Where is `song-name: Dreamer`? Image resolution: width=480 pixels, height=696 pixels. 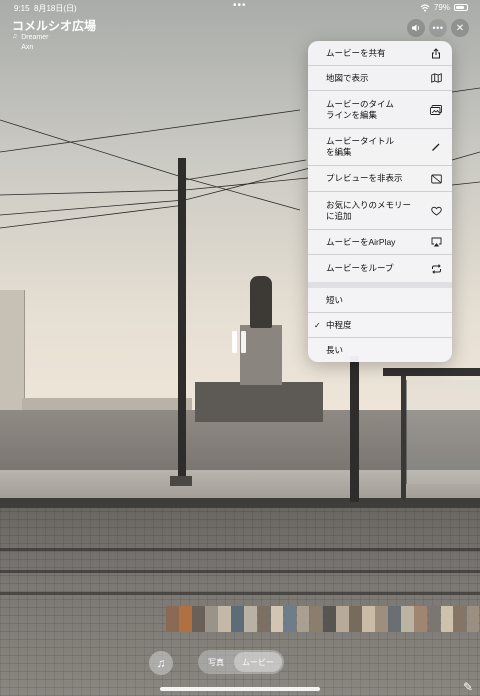
song-name: Dreamer is located at coordinates (35, 37).